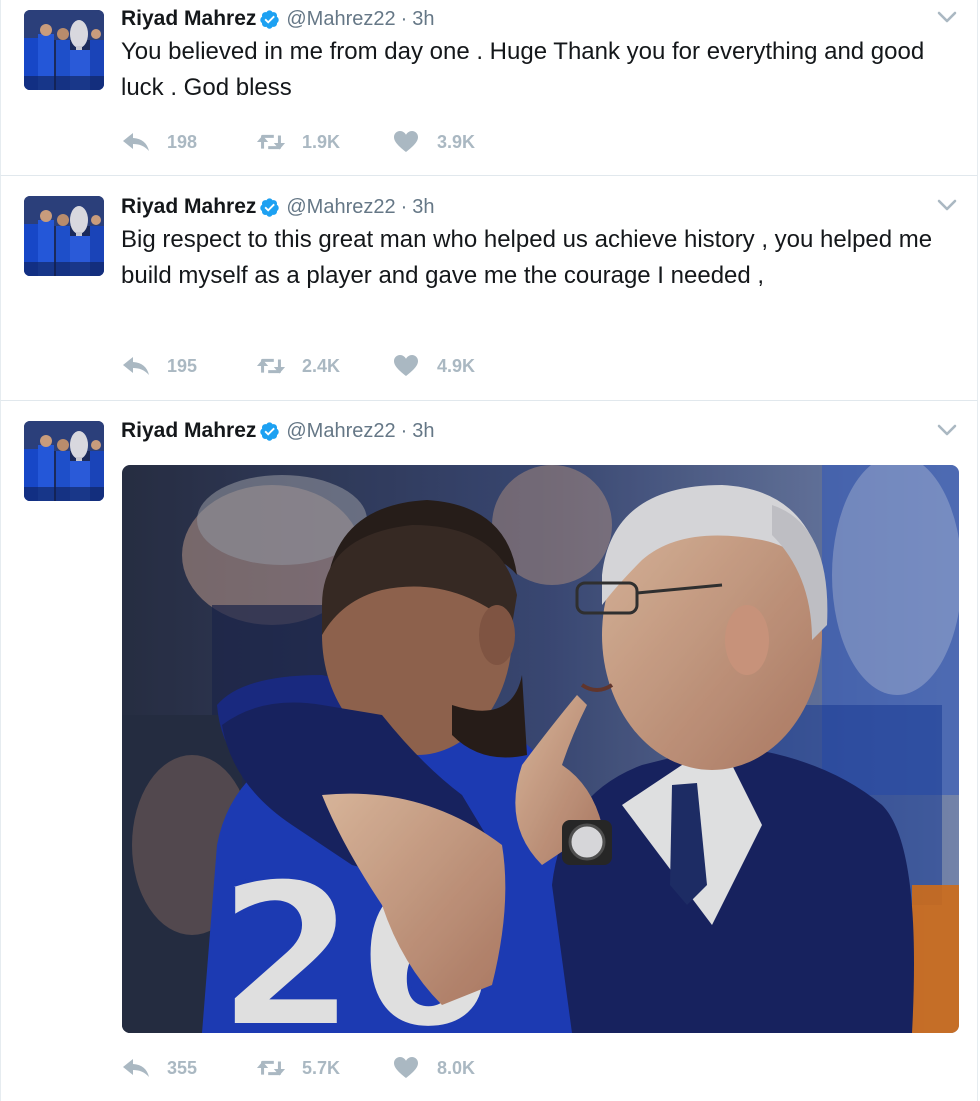  I want to click on retweet-count: 2.4K, so click(321, 365).